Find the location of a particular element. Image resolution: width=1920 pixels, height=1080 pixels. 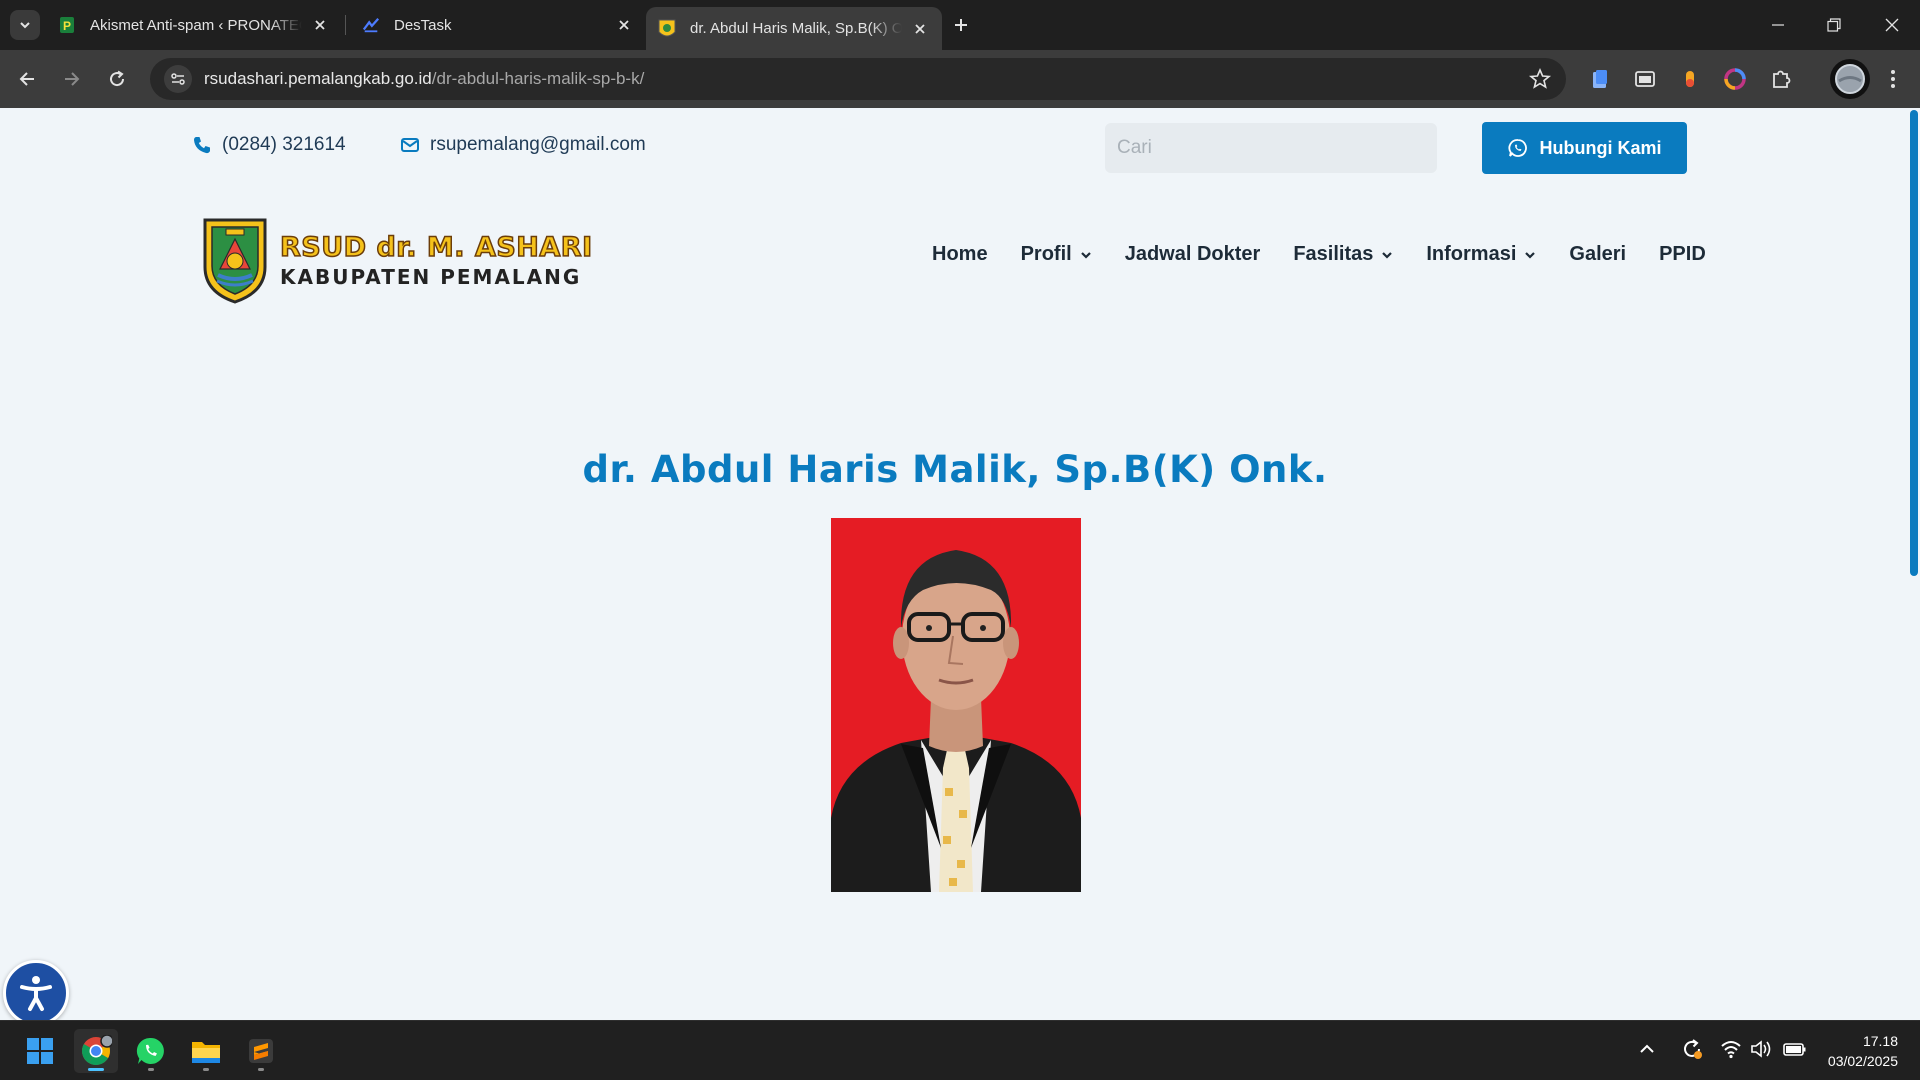

accessibility-button is located at coordinates (36, 990).